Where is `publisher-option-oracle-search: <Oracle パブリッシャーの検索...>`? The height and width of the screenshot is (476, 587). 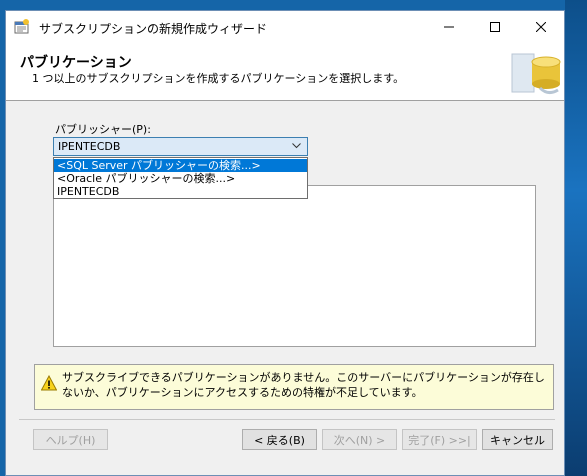 publisher-option-oracle-search: <Oracle パブリッシャーの検索...> is located at coordinates (180, 178).